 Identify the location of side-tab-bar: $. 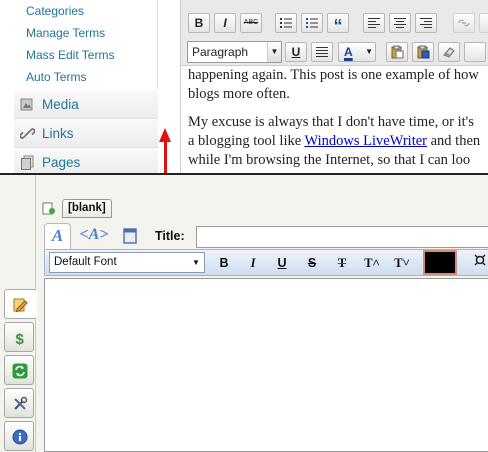
(18, 313).